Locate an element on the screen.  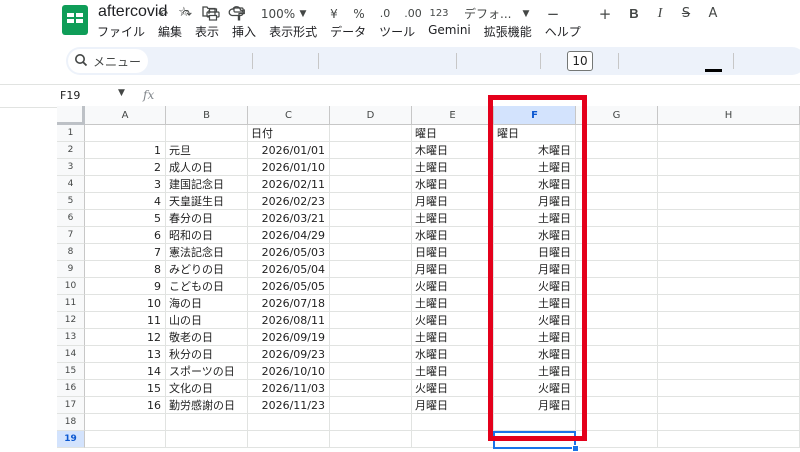
fill-handle is located at coordinates (575, 448).